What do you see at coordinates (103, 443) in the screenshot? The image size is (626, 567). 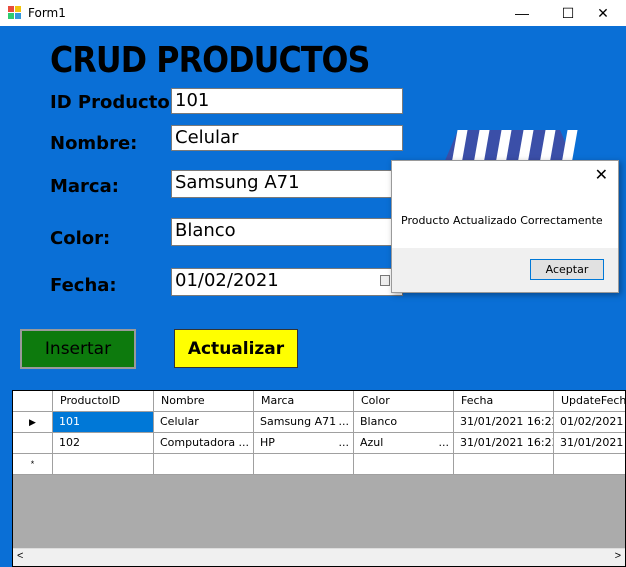 I see `table-cell: 102` at bounding box center [103, 443].